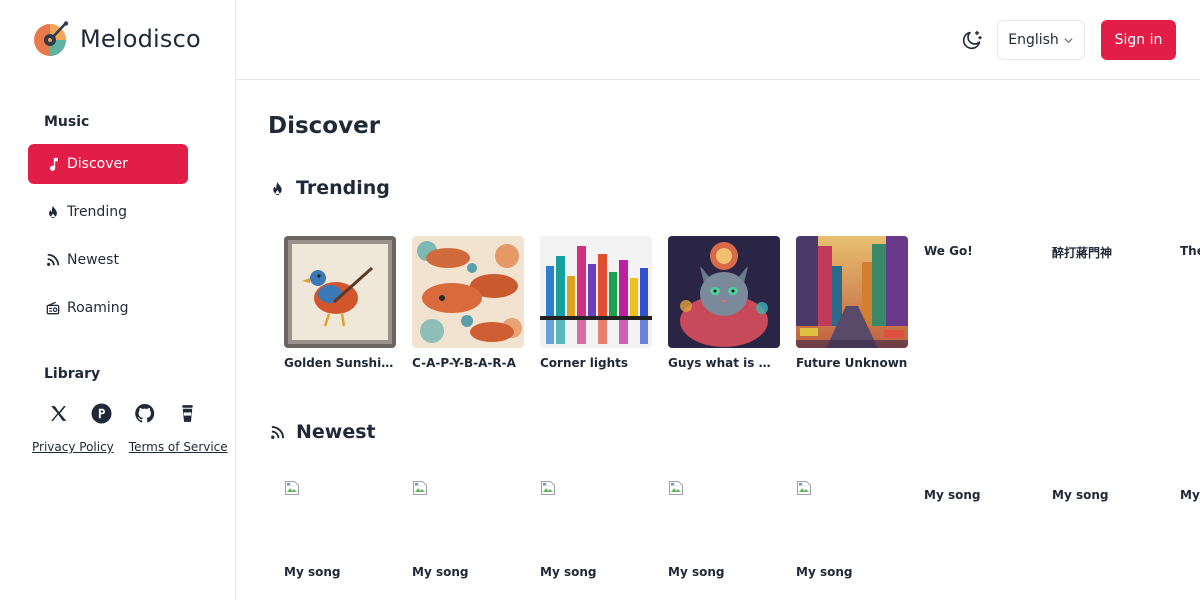 The image size is (1200, 600). Describe the element at coordinates (187, 413) in the screenshot. I see `coffee-cup-icon` at that location.